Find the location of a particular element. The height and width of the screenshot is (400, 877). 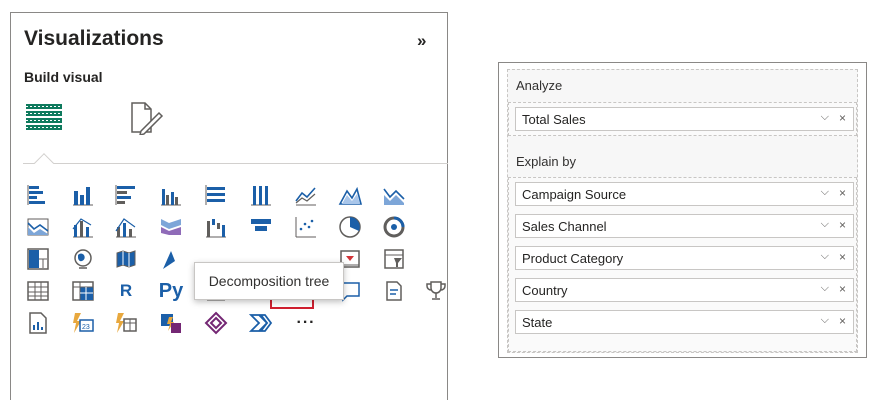

python-label: Py is located at coordinates (171, 290).